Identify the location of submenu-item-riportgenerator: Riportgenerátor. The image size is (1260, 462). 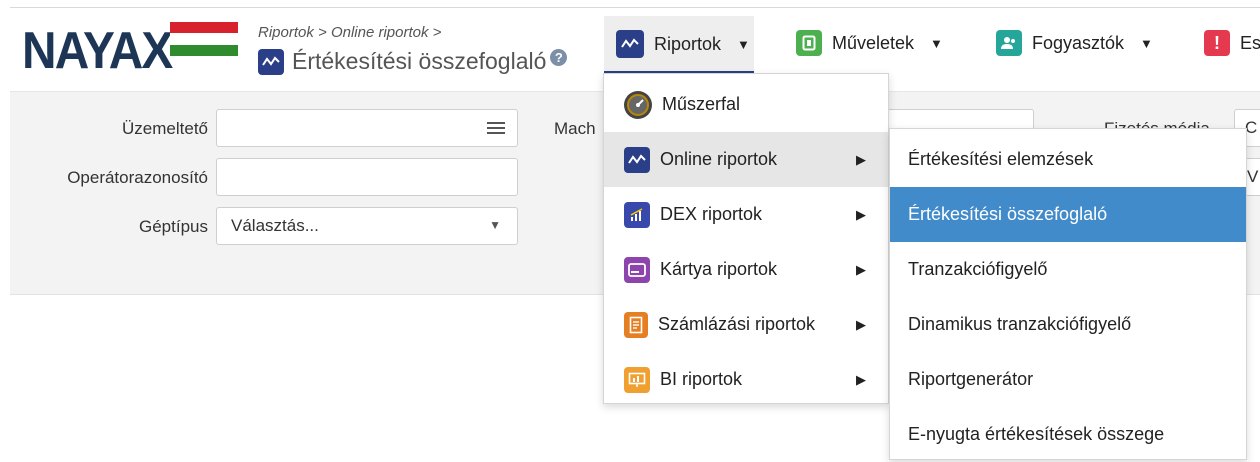
(1068, 379).